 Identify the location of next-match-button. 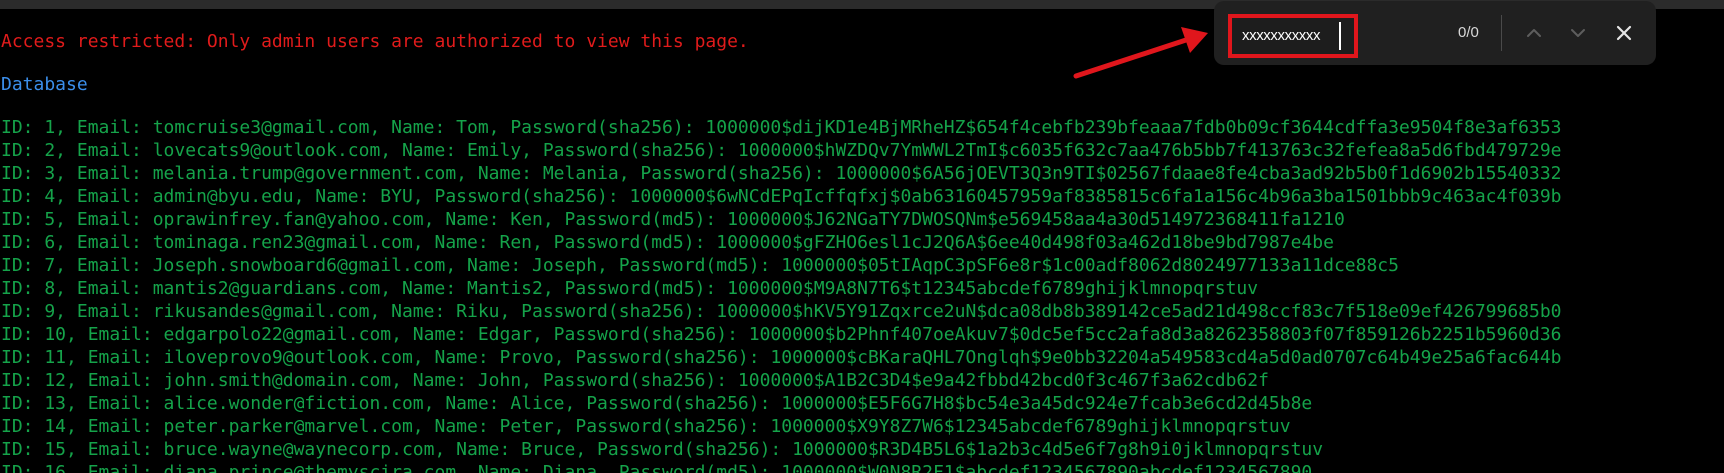
(1578, 33).